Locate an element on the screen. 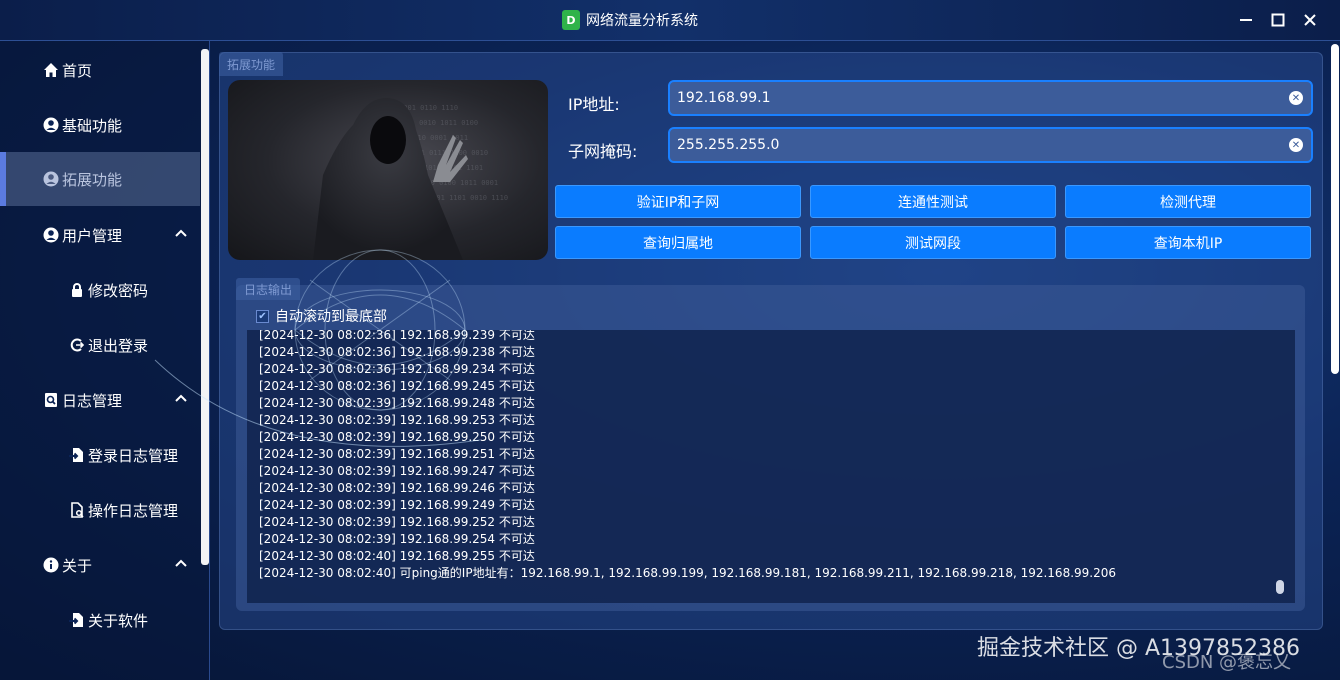 The width and height of the screenshot is (1340, 680). sidebar-item-label: 用户管理 is located at coordinates (92, 235).